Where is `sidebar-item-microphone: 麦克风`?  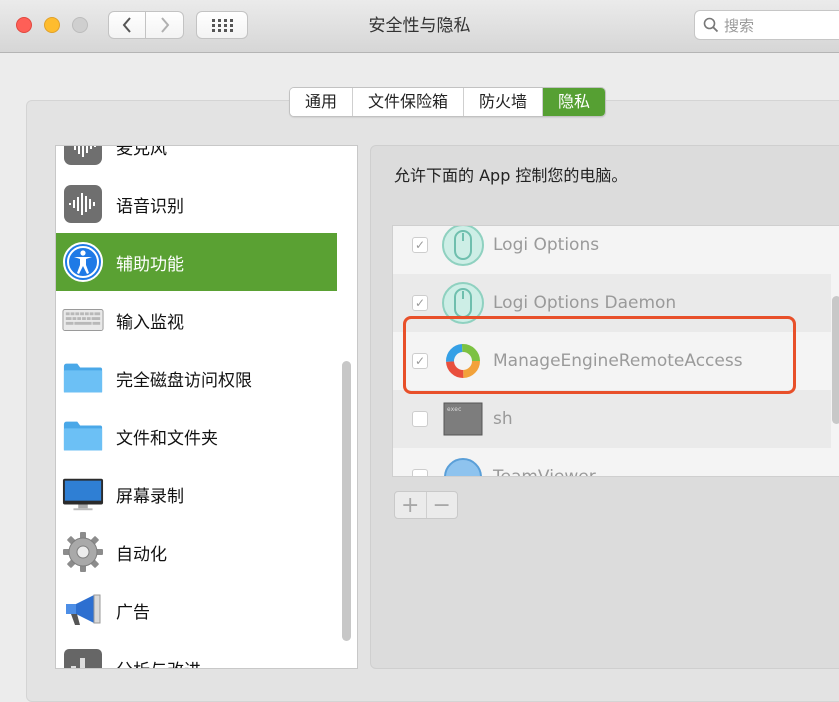 sidebar-item-microphone: 麦克风 is located at coordinates (196, 160).